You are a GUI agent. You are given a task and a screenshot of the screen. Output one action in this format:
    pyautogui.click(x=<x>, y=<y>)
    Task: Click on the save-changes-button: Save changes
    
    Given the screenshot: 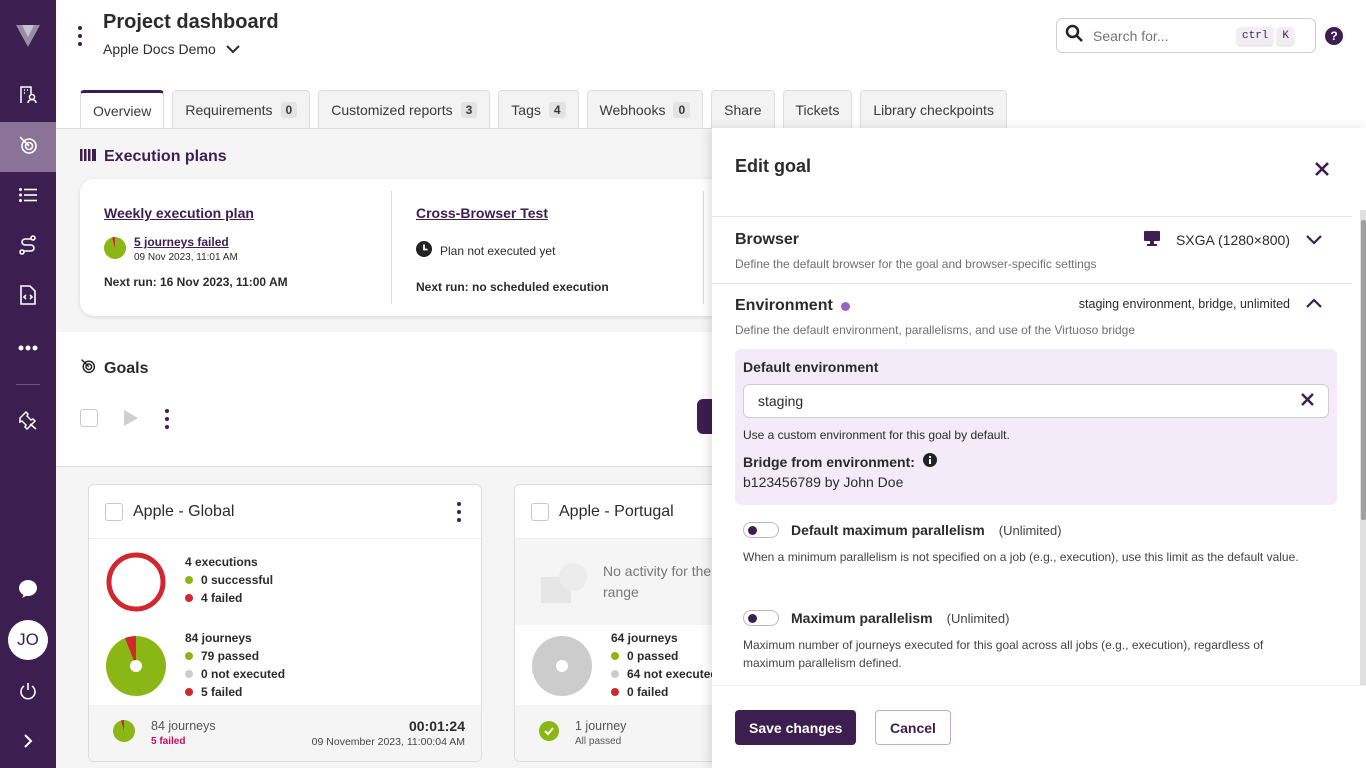 What is the action you would take?
    pyautogui.click(x=796, y=727)
    